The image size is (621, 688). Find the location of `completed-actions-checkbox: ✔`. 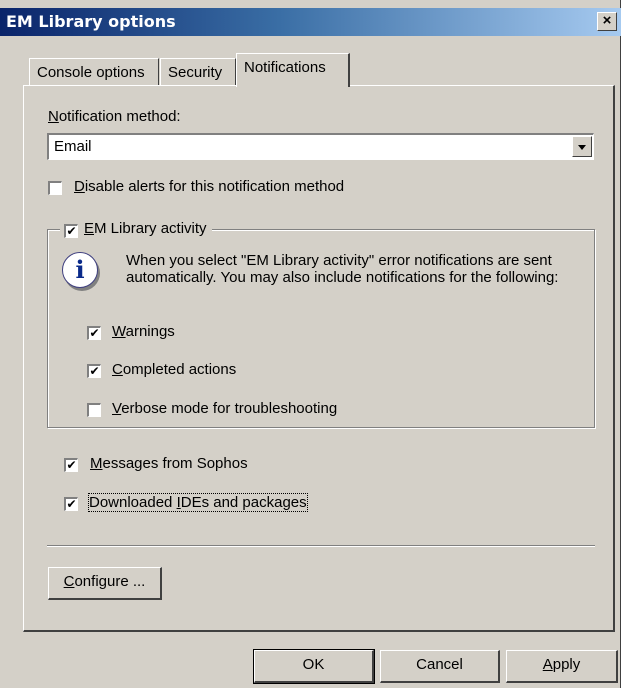

completed-actions-checkbox: ✔ is located at coordinates (94, 371).